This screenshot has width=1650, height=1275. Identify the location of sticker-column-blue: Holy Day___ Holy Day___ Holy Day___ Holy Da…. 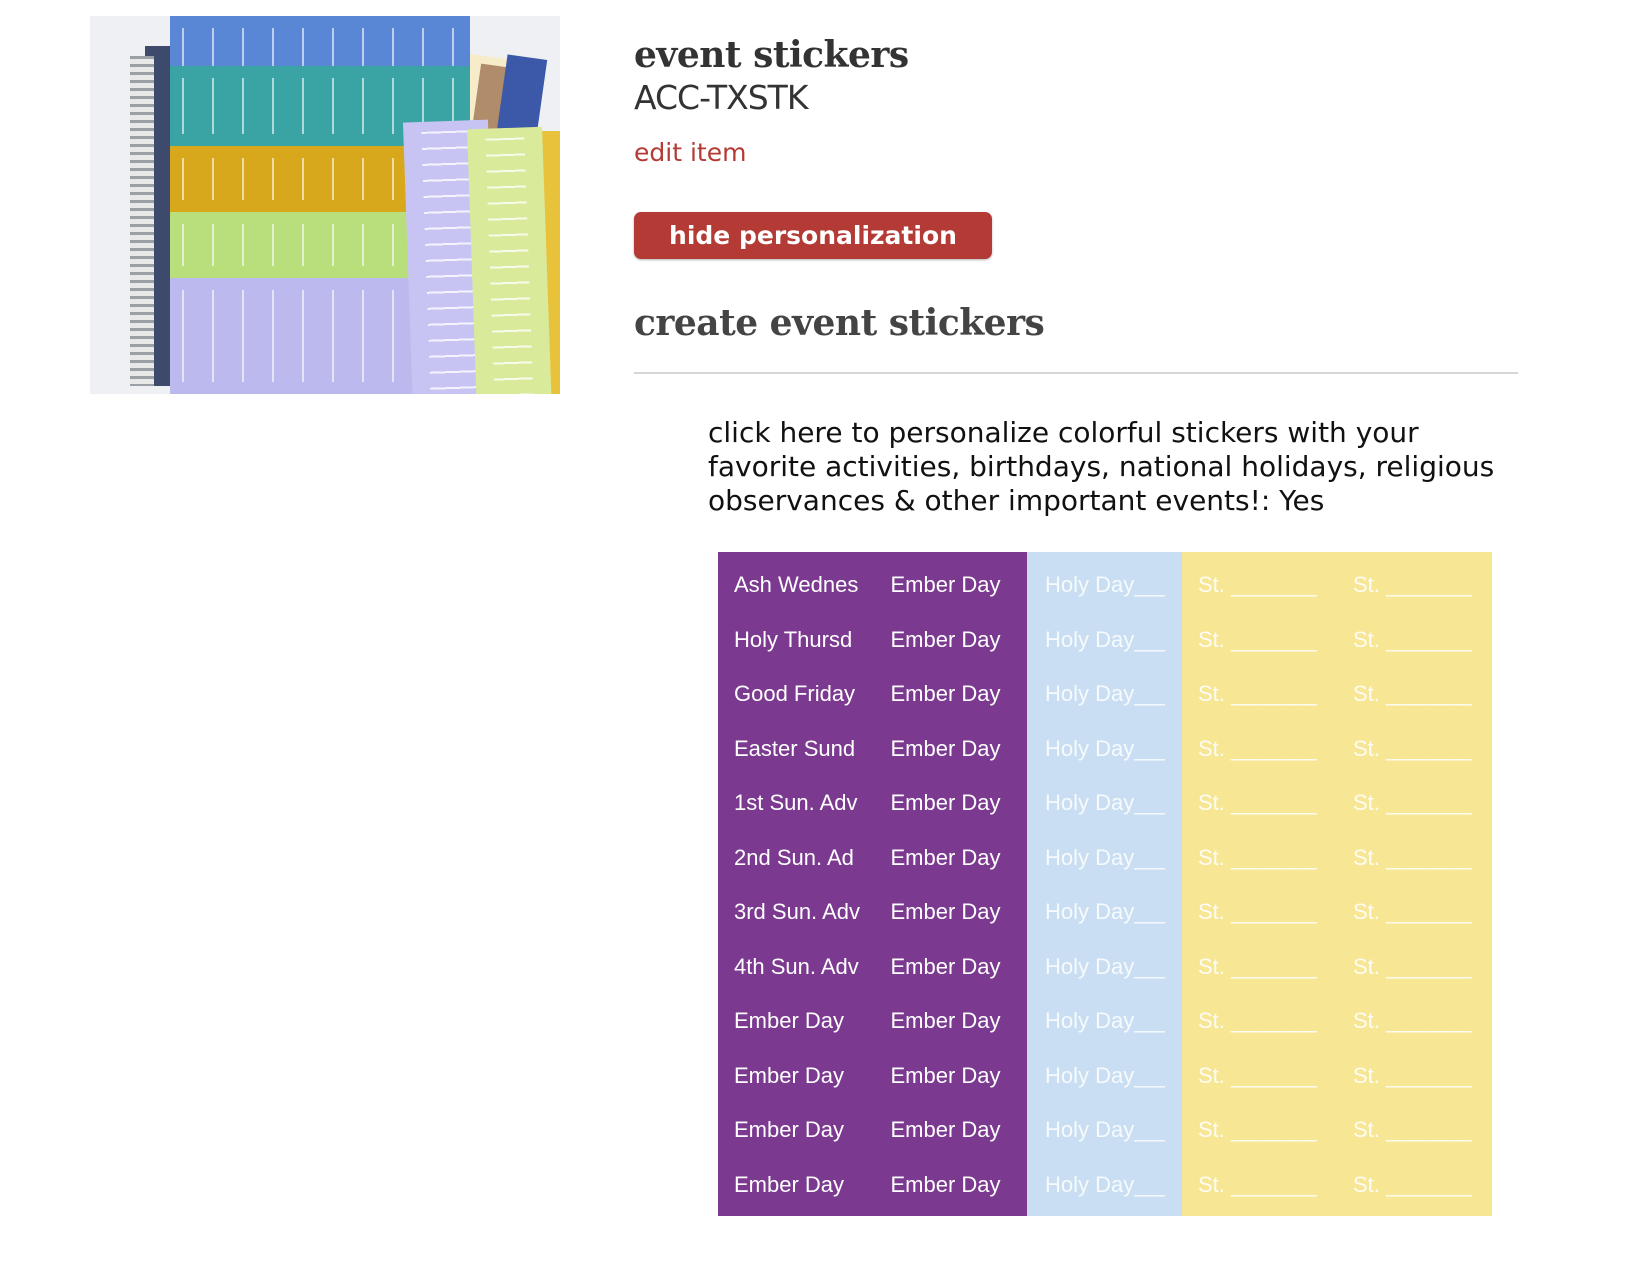
(1104, 884).